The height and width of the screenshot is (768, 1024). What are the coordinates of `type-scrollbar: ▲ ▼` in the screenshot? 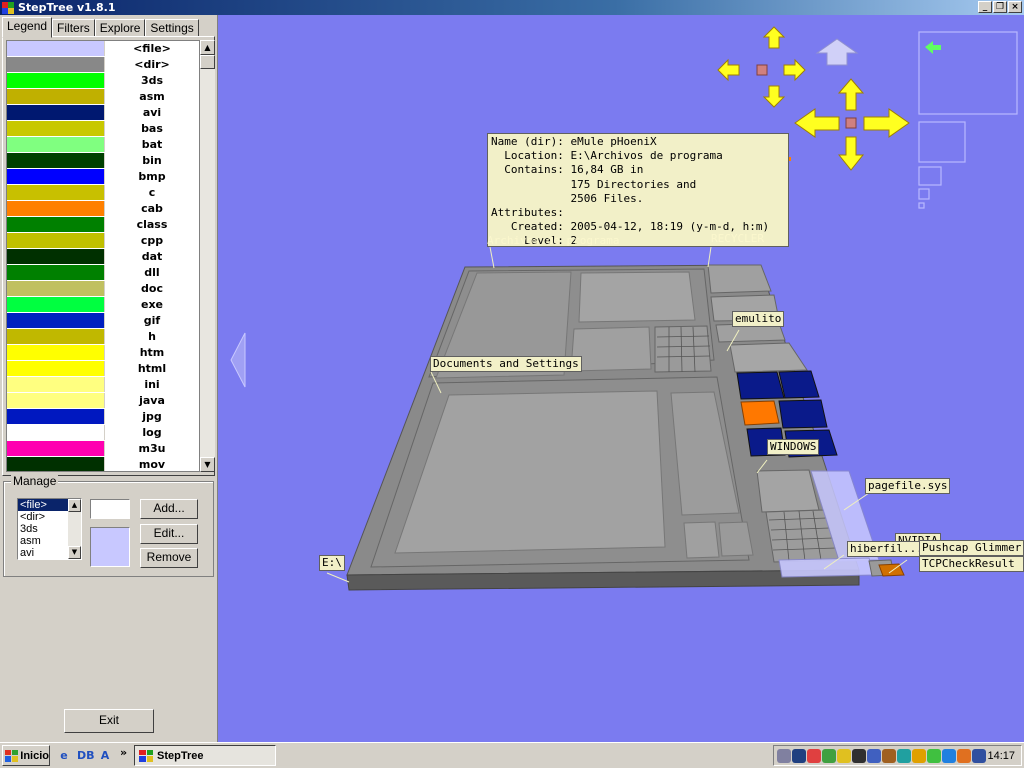 It's located at (74, 529).